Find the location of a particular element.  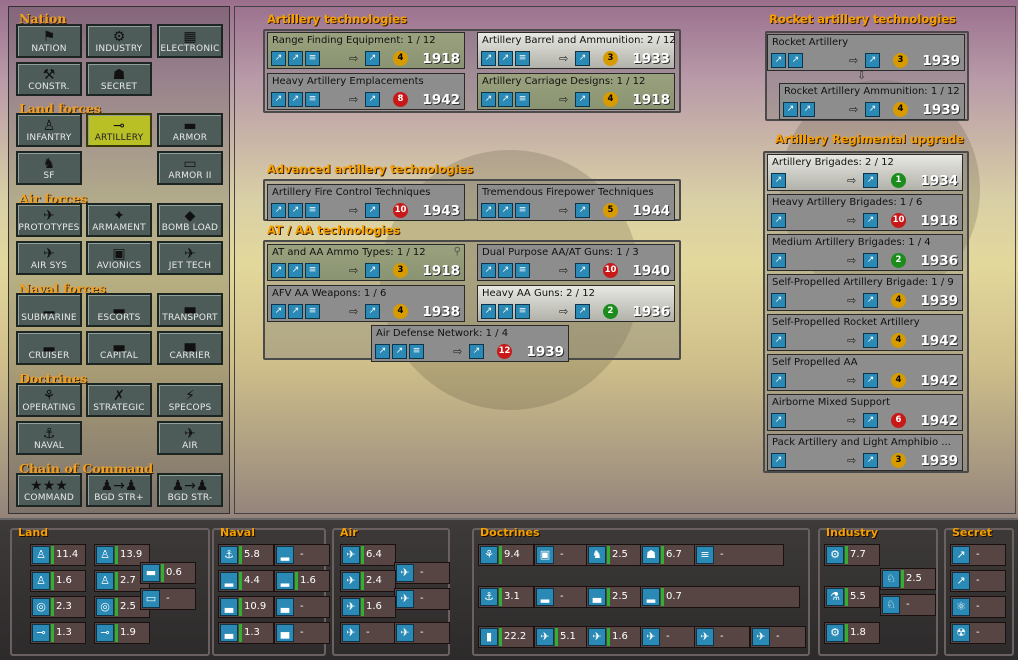

category-button-armor2: ▭ ARMOR II is located at coordinates (190, 168).